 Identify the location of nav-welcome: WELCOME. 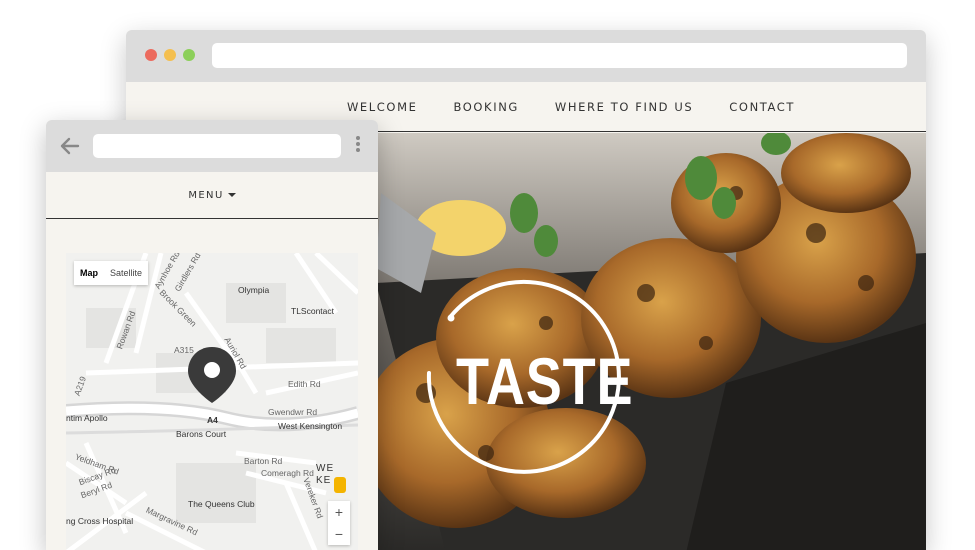
(382, 107).